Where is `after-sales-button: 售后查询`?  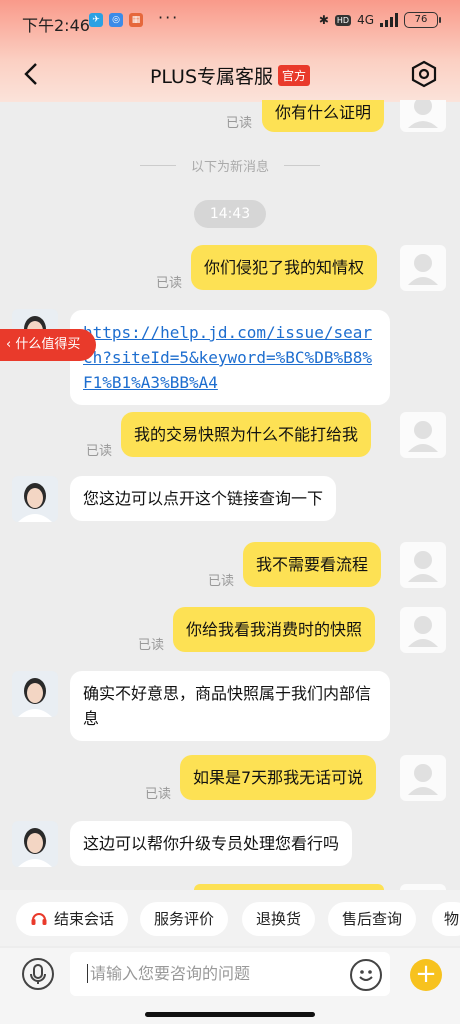
after-sales-button: 售后查询 is located at coordinates (372, 919).